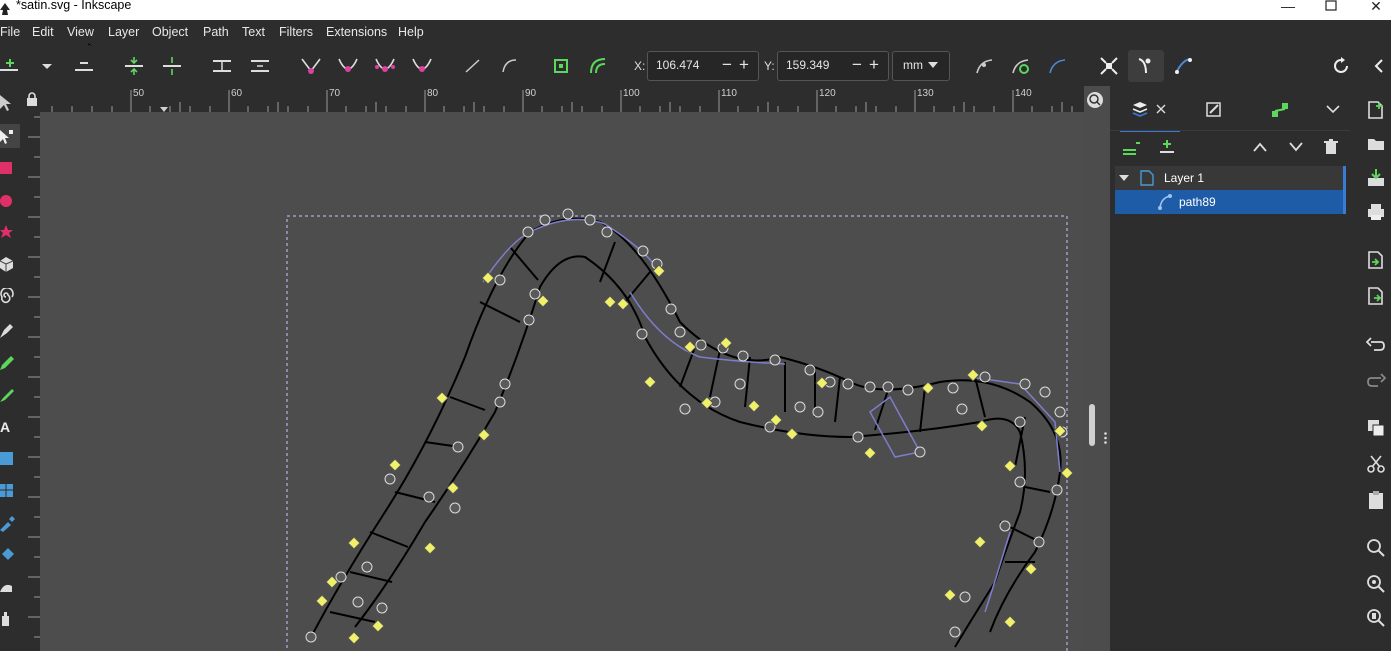  Describe the element at coordinates (253, 32) in the screenshot. I see `menu-text: Text` at that location.